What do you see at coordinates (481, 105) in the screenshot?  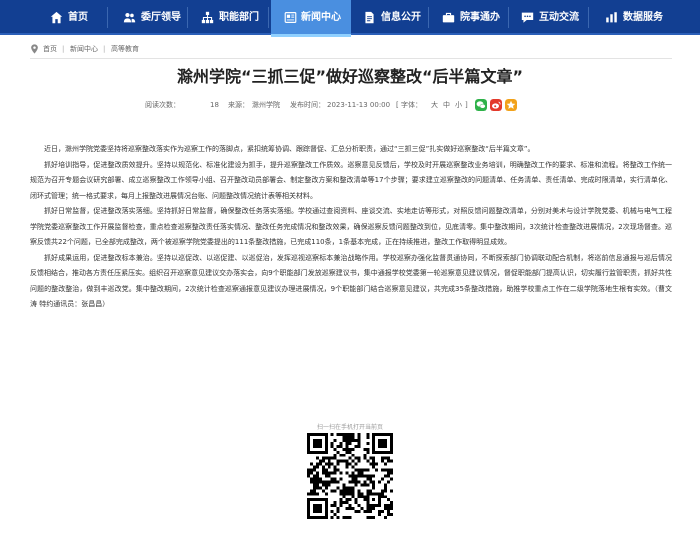 I see `wechat-share-icon` at bounding box center [481, 105].